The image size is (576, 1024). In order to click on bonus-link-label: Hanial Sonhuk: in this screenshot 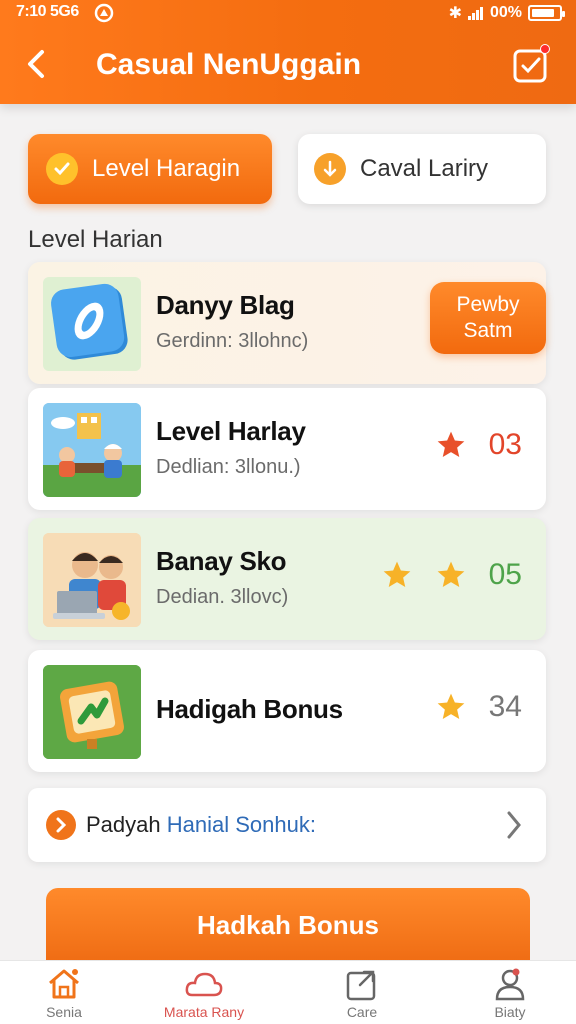, I will do `click(241, 824)`.